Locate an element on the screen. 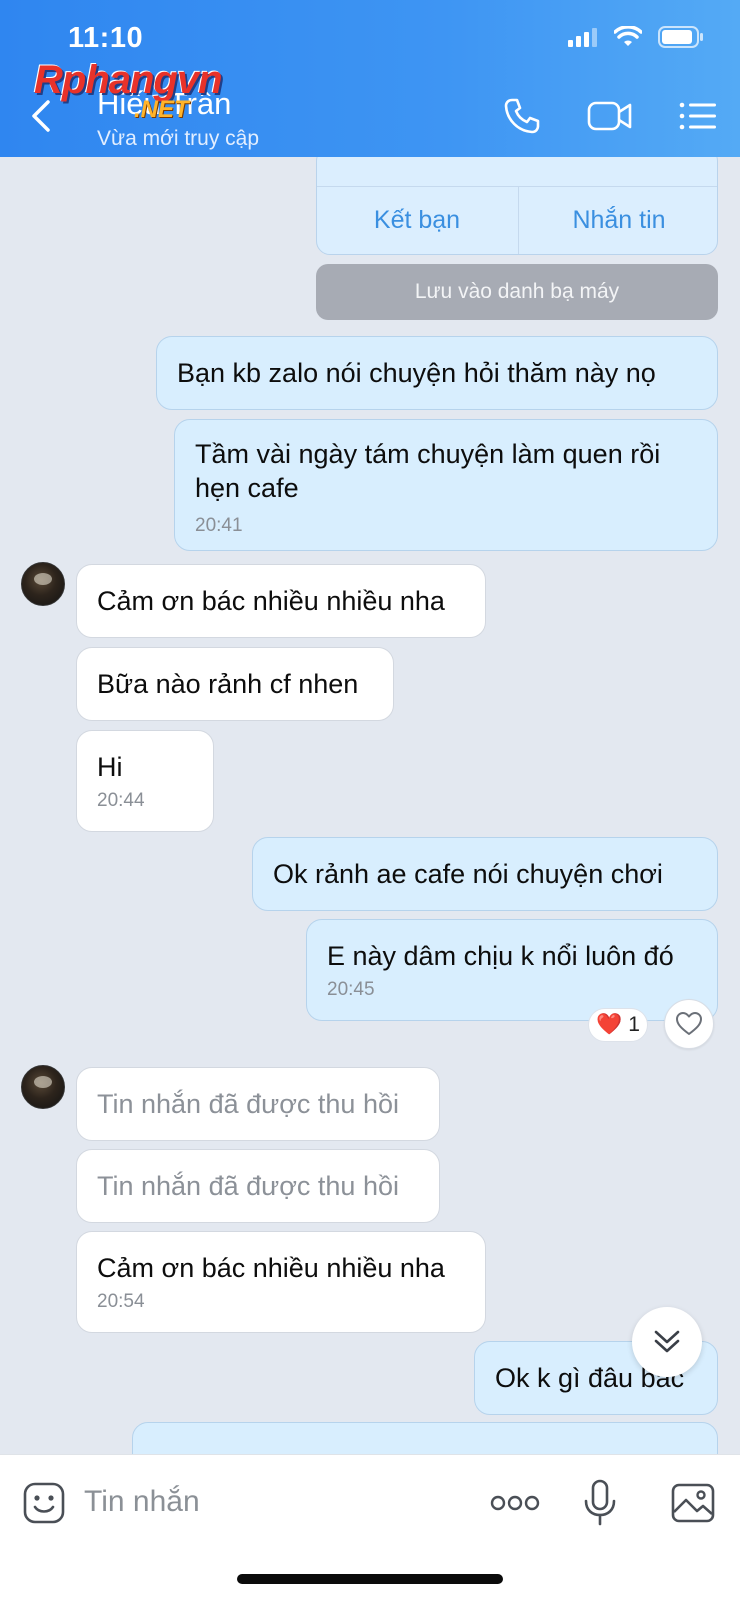 The height and width of the screenshot is (1600, 740). double-chevron-down-icon is located at coordinates (667, 1341).